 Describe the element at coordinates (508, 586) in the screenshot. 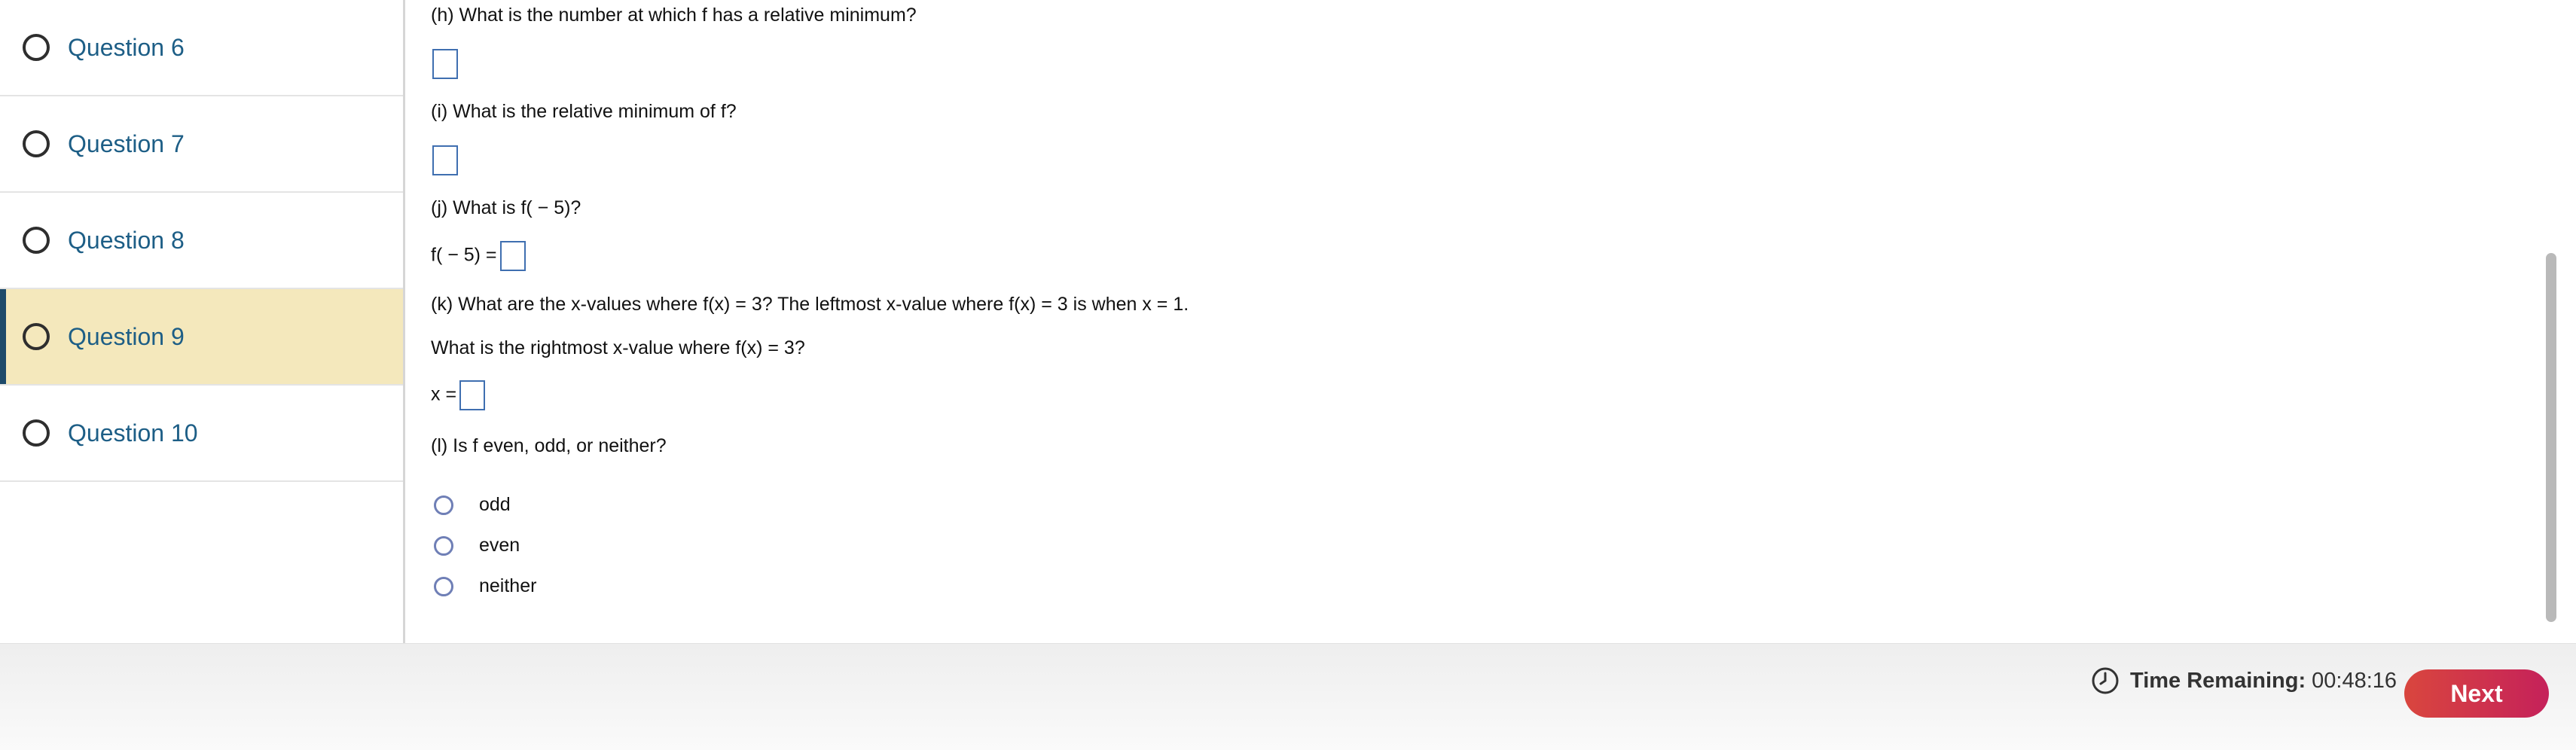

I see `option-label: neither` at that location.